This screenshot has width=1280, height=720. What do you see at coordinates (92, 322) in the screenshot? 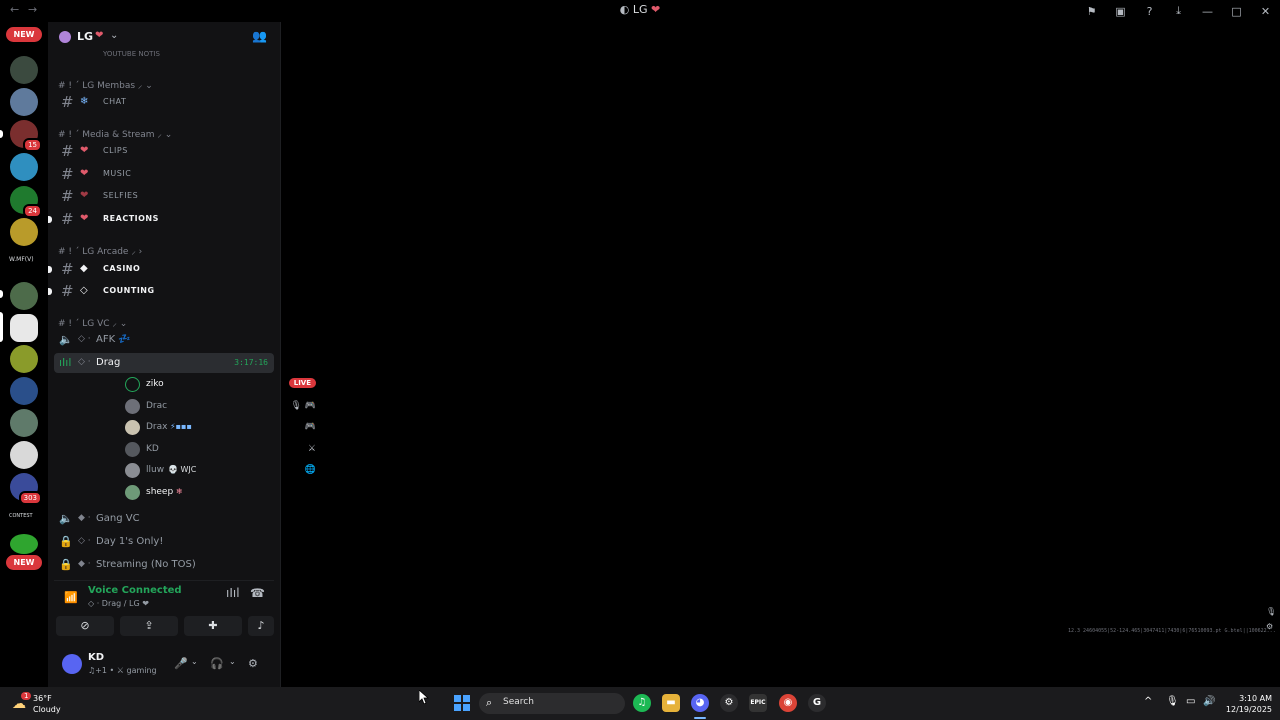
I see `category-lg-vc: # ! ´ LG VC ⸝ ⌄` at bounding box center [92, 322].